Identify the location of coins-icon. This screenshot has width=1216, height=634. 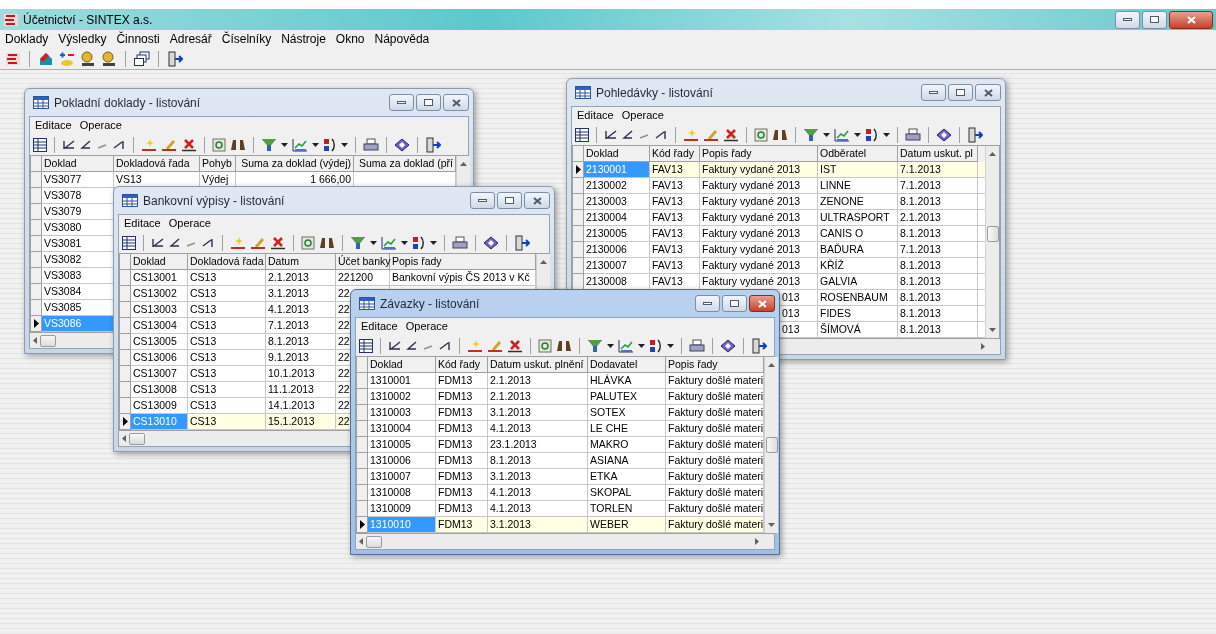
(88, 58).